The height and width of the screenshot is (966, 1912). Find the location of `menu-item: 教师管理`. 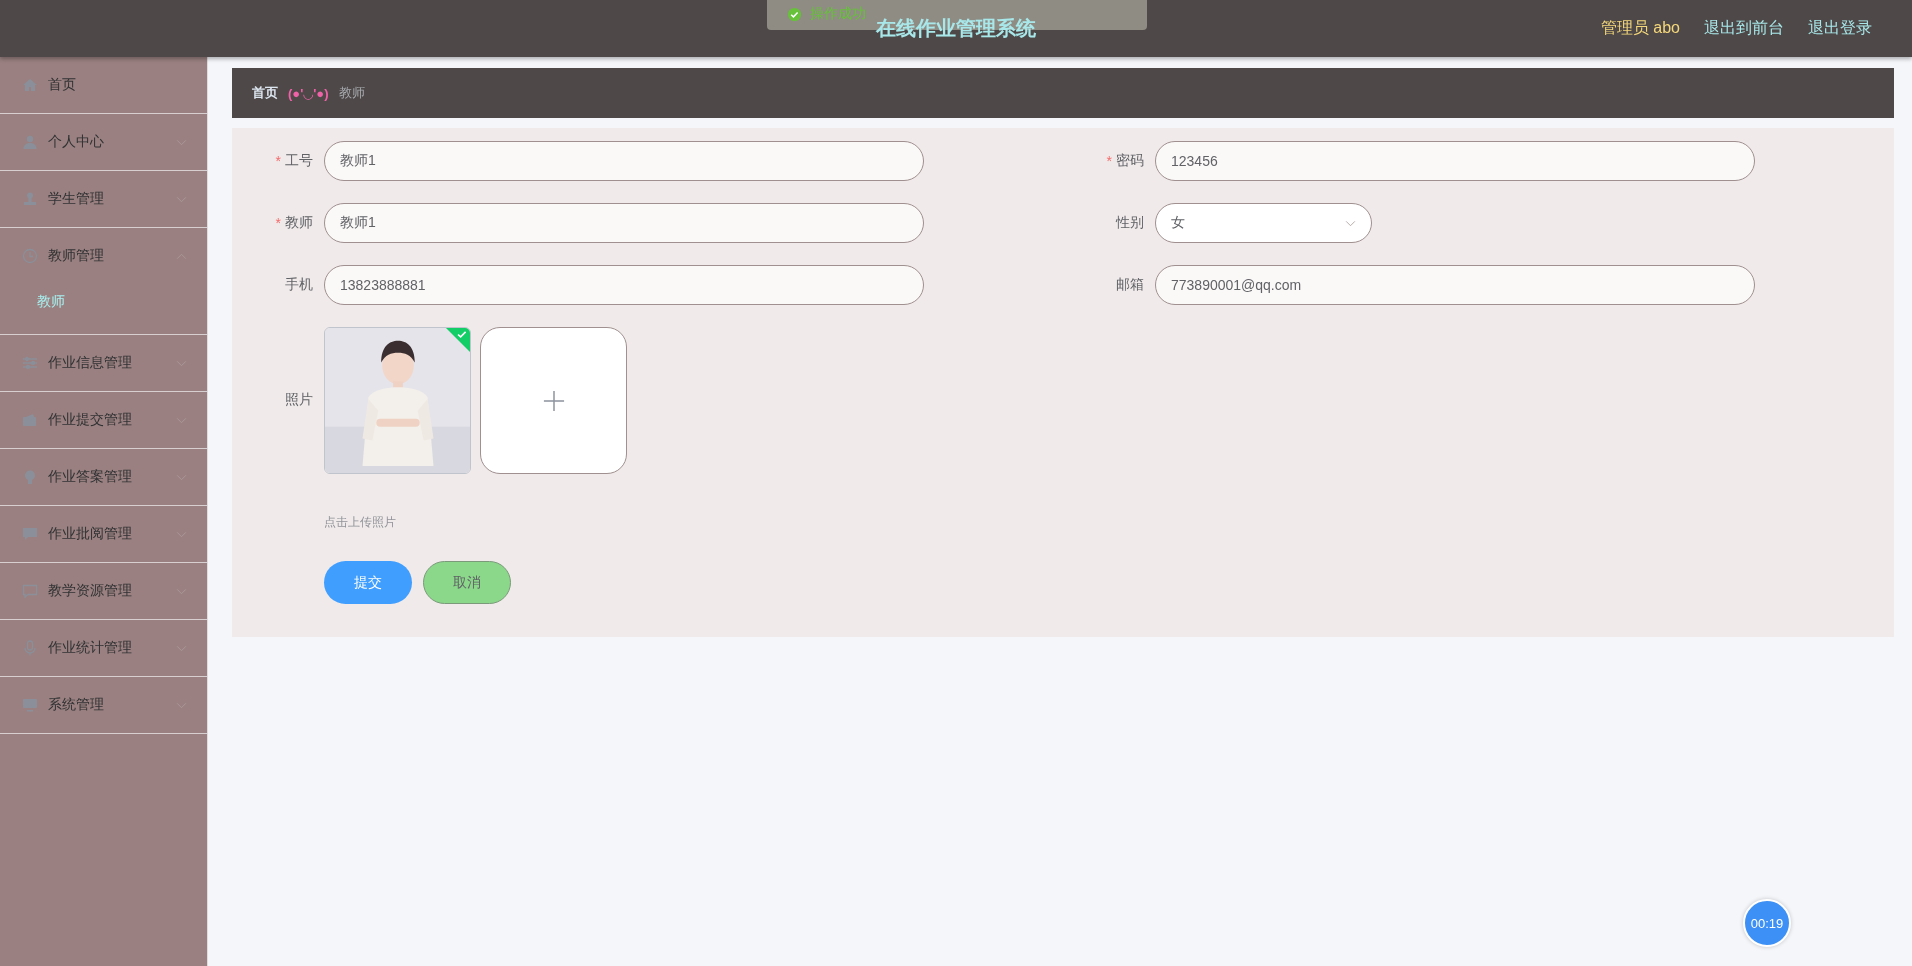

menu-item: 教师管理 is located at coordinates (103, 256).